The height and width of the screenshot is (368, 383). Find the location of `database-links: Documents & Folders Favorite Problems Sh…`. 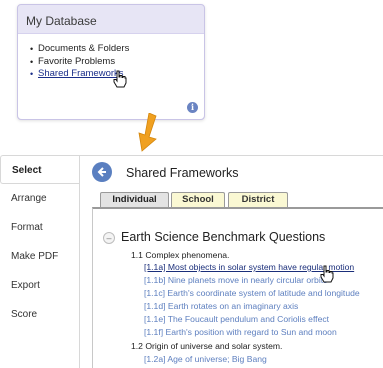

database-links: Documents & Folders Favorite Problems Sh… is located at coordinates (111, 76).